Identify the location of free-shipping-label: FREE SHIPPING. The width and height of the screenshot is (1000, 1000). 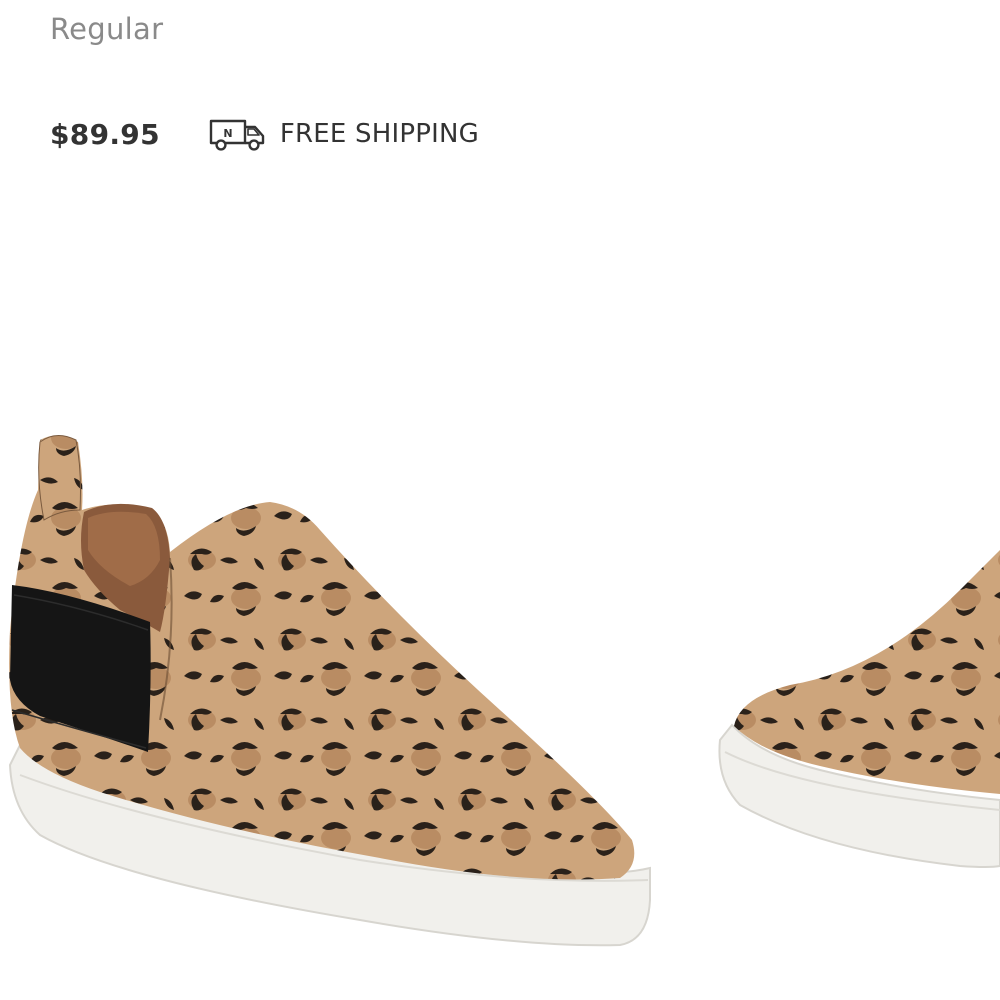
(379, 134).